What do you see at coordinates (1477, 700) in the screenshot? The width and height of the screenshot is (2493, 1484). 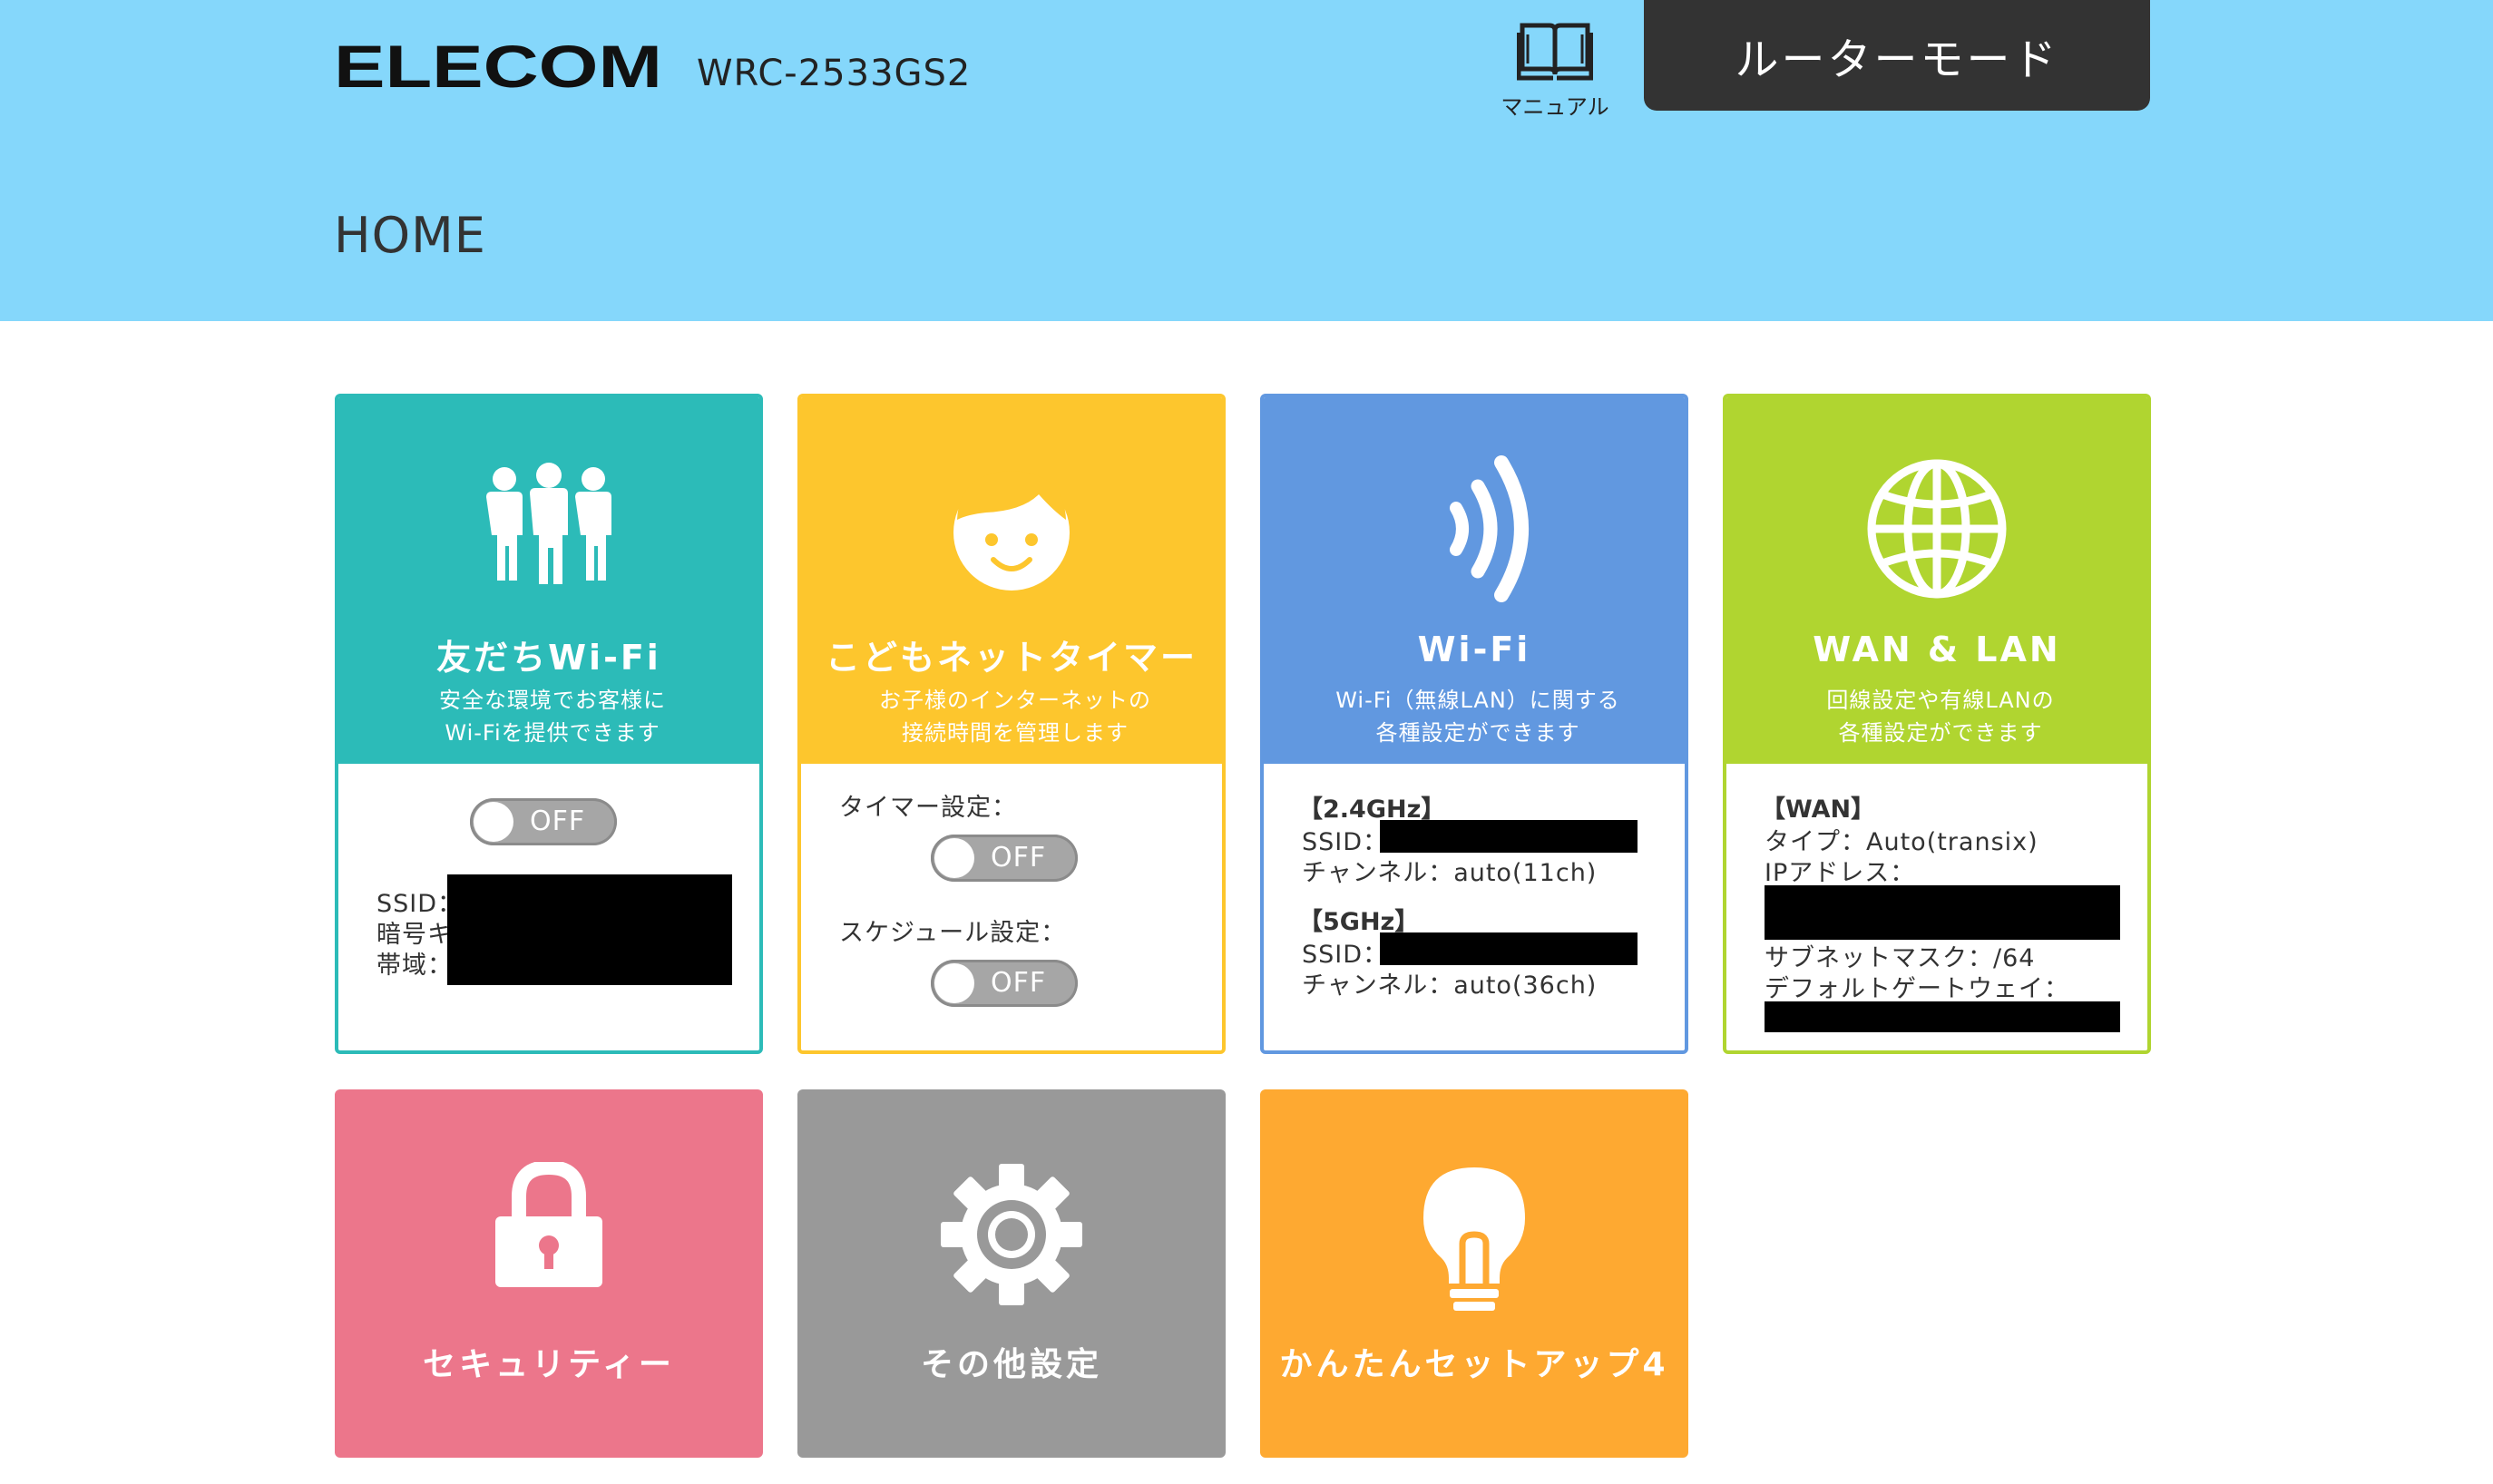 I see `desc-line: Wi-Fi（無線LAN）に関する` at bounding box center [1477, 700].